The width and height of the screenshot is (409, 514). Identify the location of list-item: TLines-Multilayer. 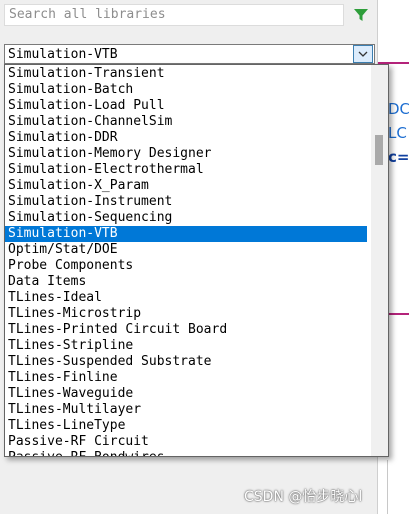
(186, 410).